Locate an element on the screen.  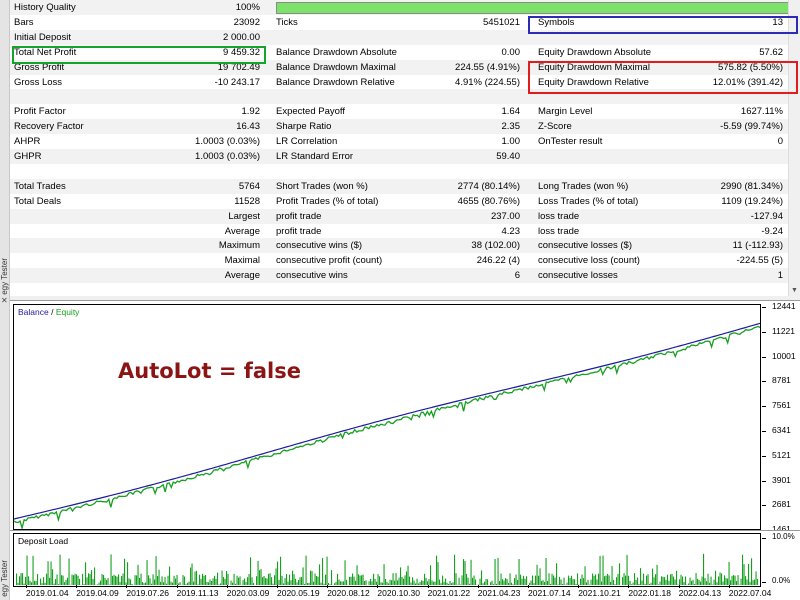
report-scrollbar: ▼ is located at coordinates (794, 148).